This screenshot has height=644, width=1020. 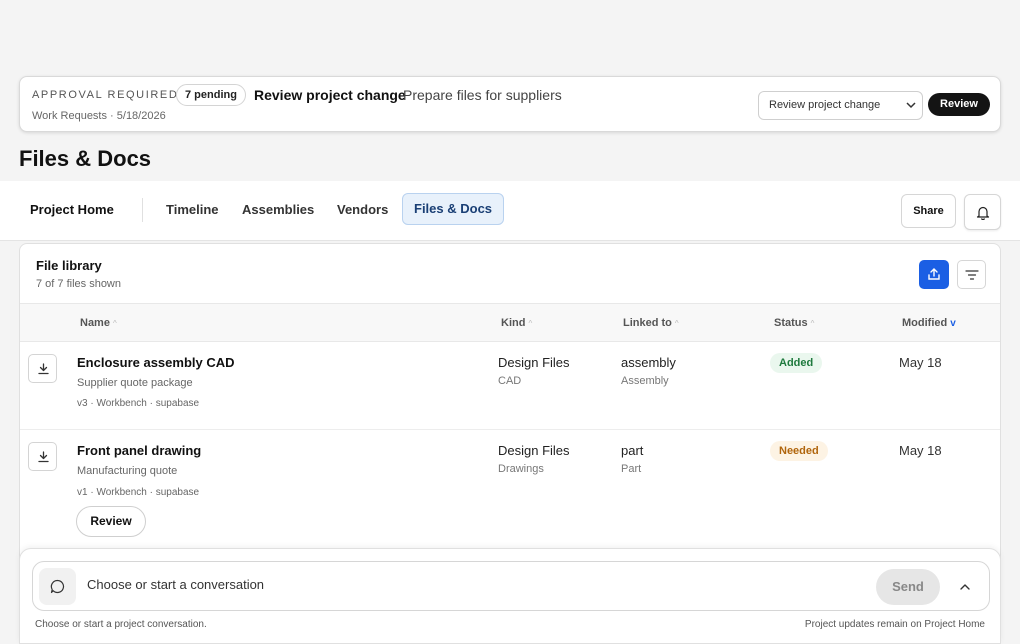 What do you see at coordinates (648, 362) in the screenshot?
I see `file-linked: assembly` at bounding box center [648, 362].